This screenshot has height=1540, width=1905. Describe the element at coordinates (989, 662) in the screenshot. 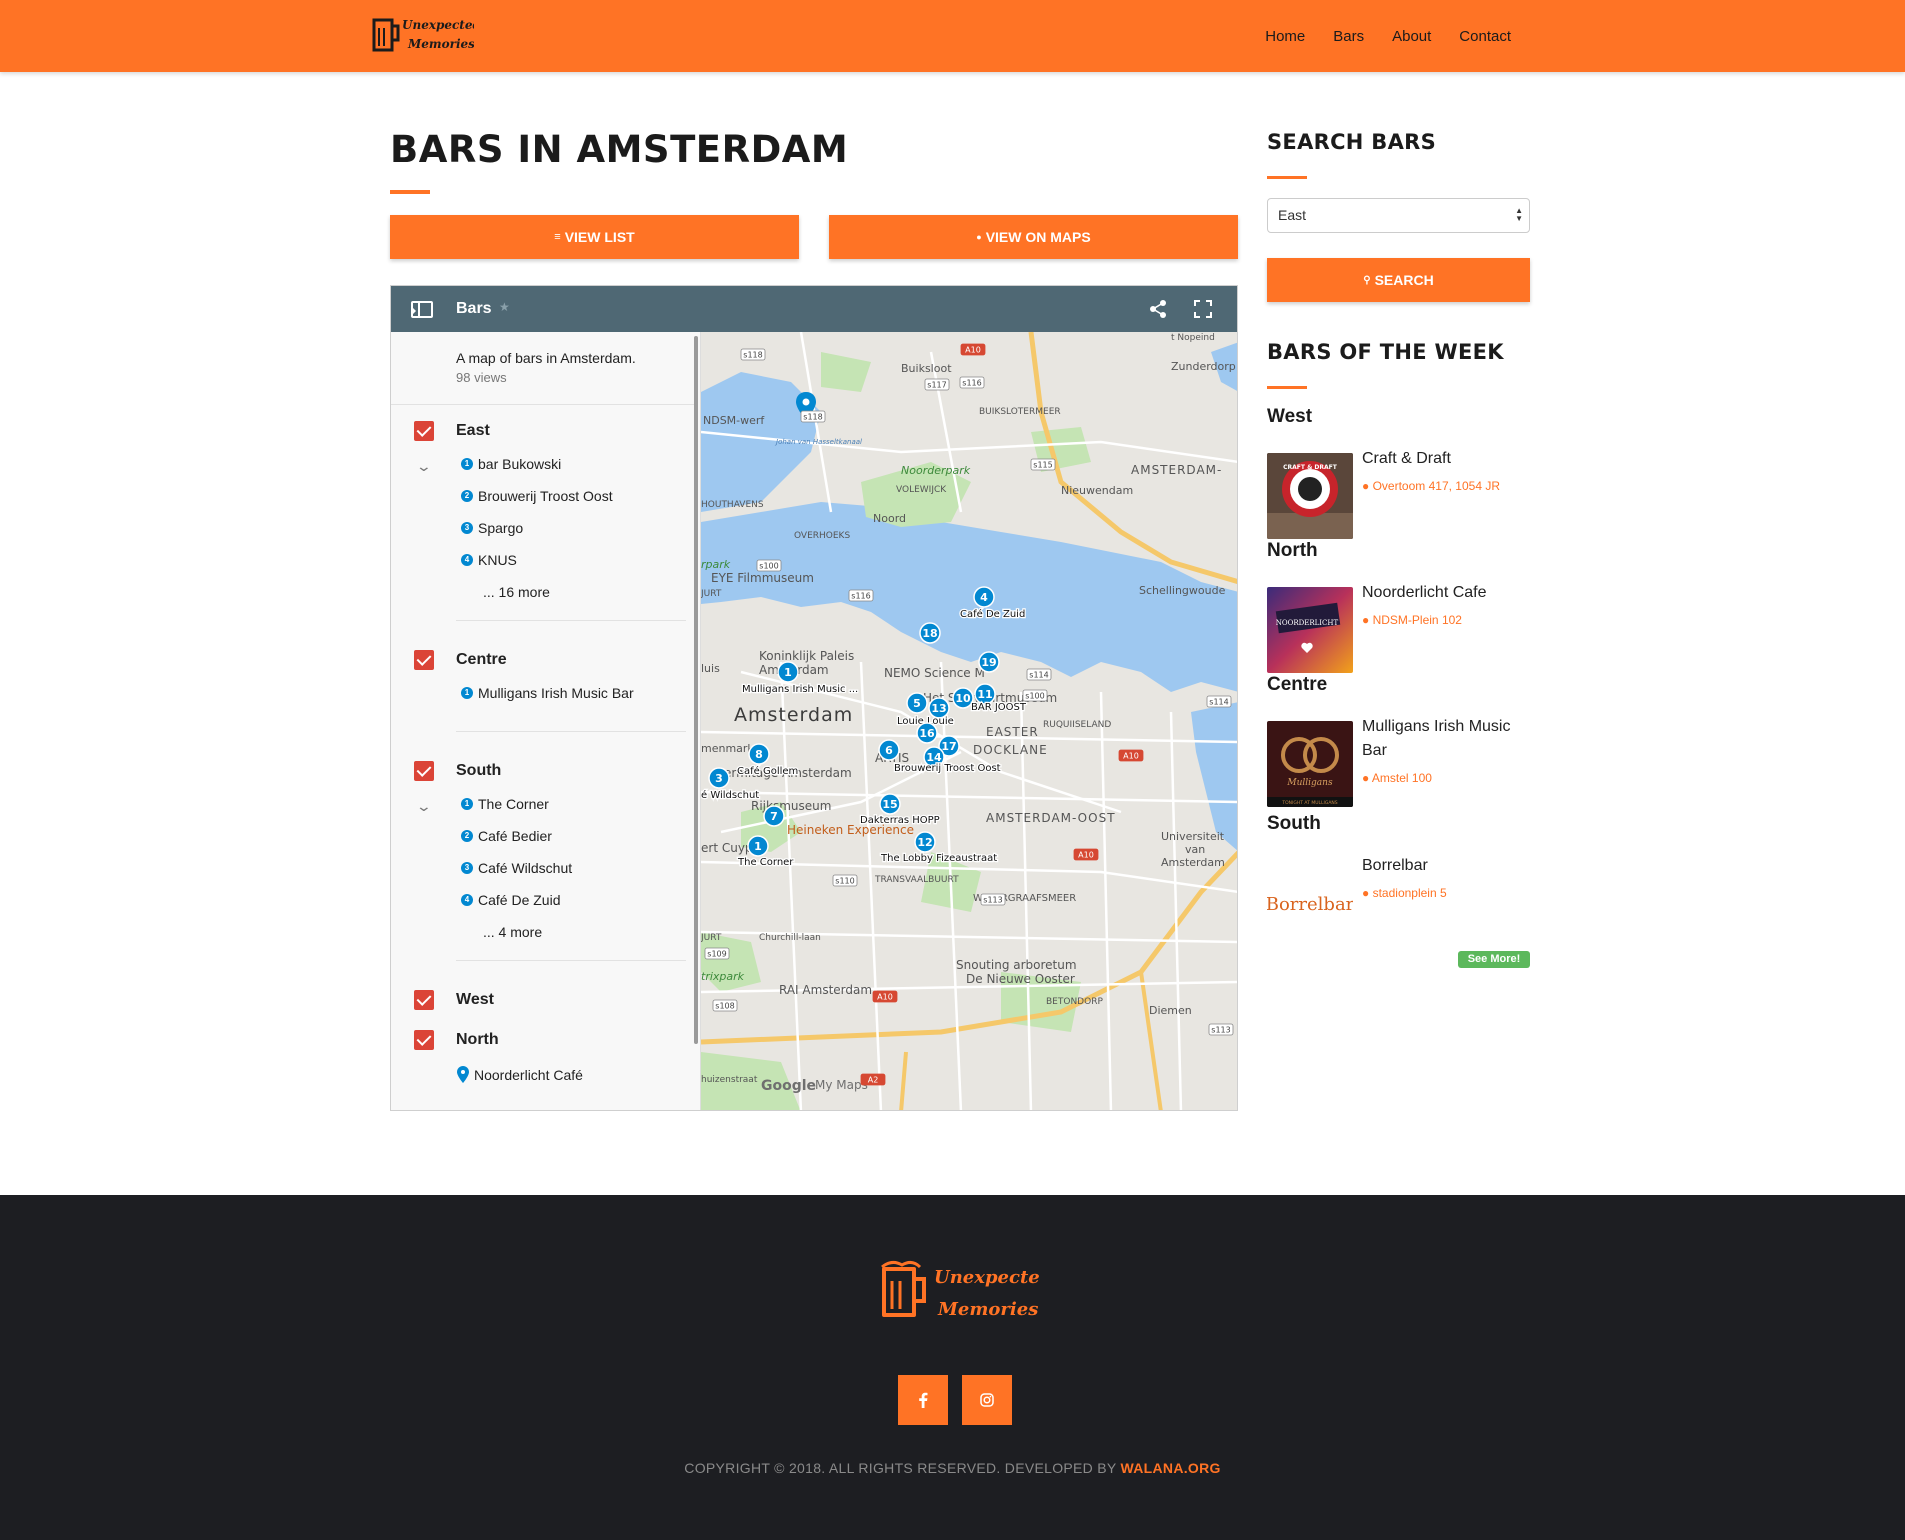

I see `map-marker: 19` at that location.